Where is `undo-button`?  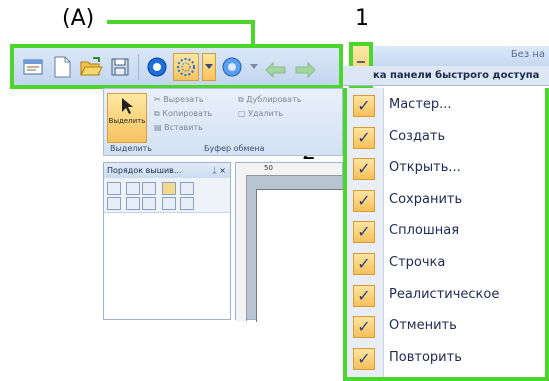
undo-button is located at coordinates (276, 67).